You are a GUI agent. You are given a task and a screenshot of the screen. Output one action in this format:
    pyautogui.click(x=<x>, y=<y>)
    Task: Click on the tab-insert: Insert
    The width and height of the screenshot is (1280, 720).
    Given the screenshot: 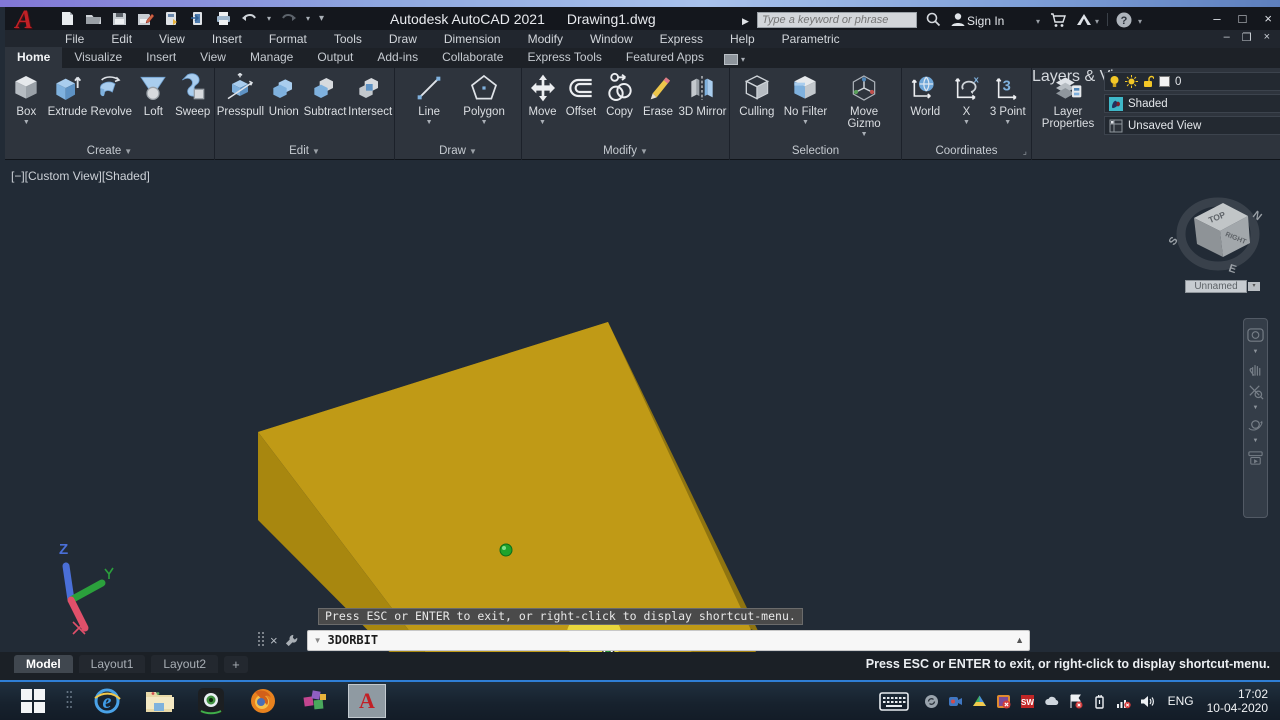 What is the action you would take?
    pyautogui.click(x=161, y=57)
    